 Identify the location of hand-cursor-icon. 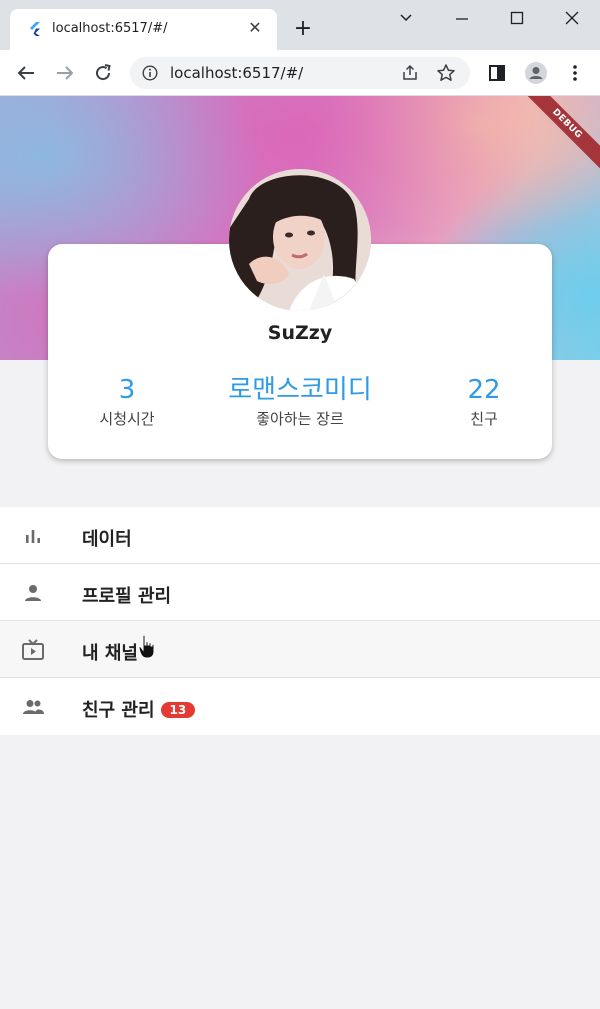
(146, 646).